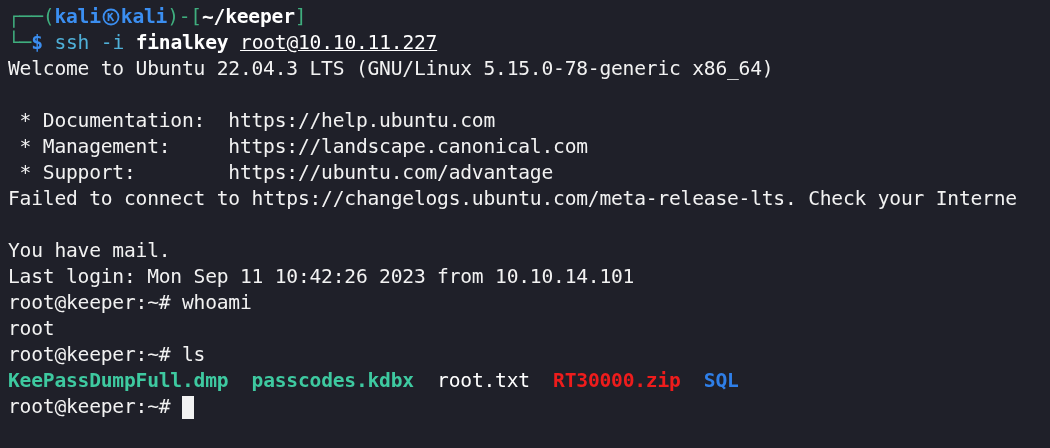 This screenshot has width=1050, height=448. I want to click on command-text: ls, so click(193, 355).